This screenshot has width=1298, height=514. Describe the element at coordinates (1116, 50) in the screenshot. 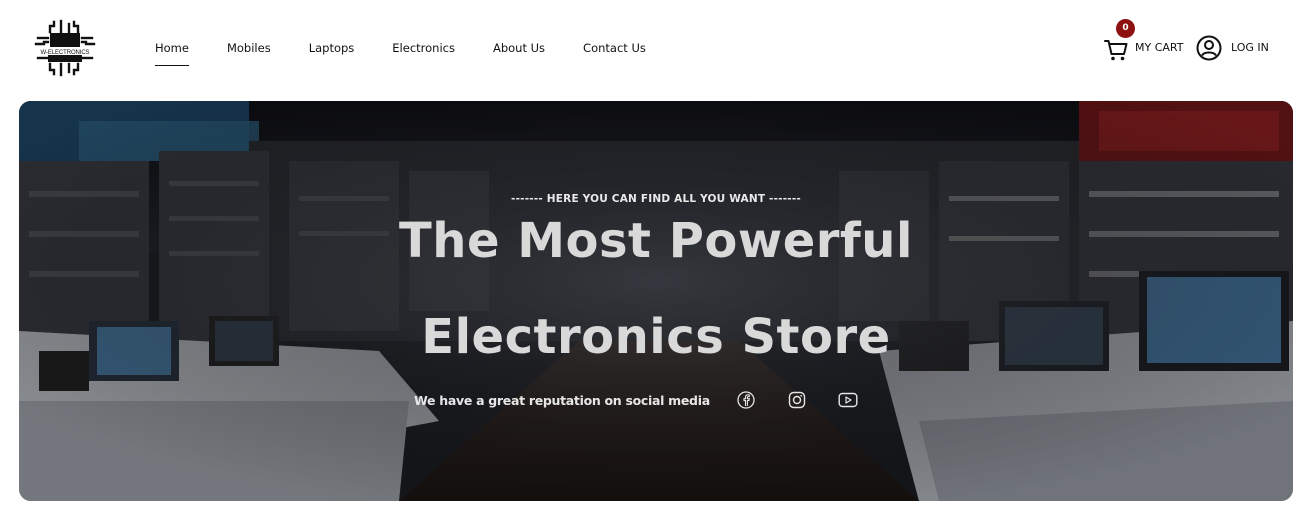

I see `cart-icon` at that location.